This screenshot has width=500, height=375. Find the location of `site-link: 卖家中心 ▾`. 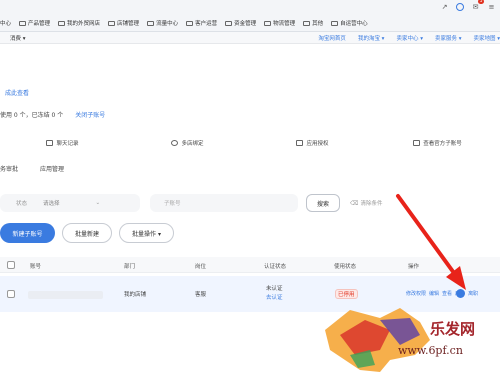

site-link: 卖家中心 ▾ is located at coordinates (409, 38).